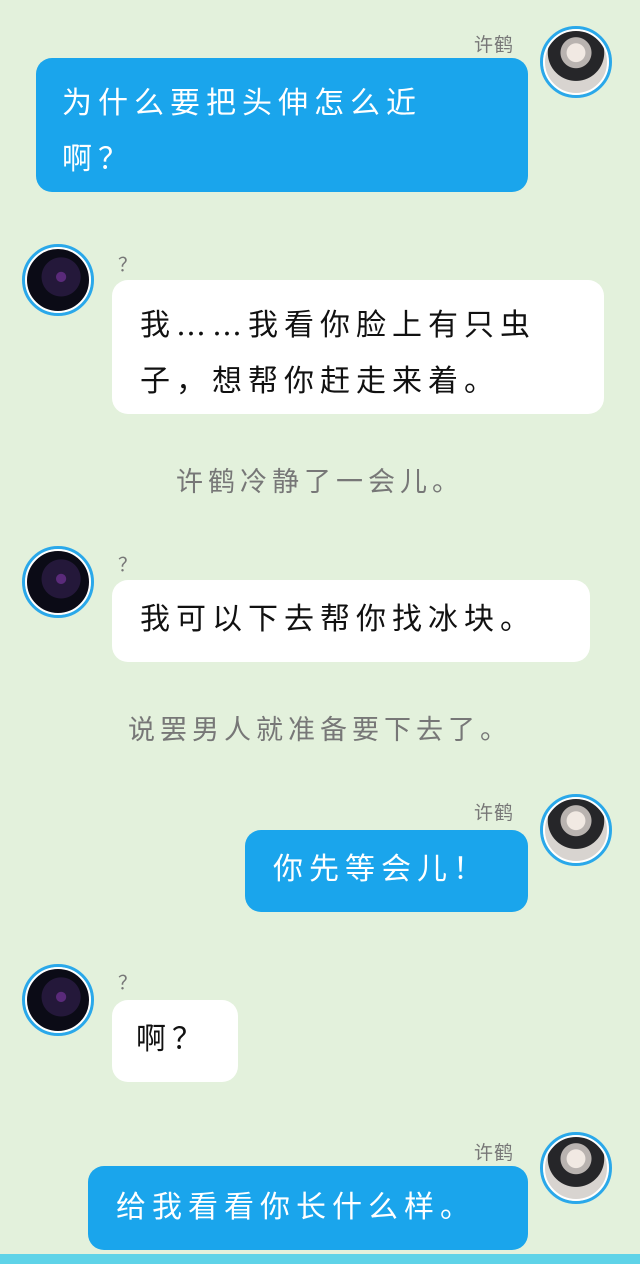 This screenshot has height=1264, width=640. Describe the element at coordinates (338, 353) in the screenshot. I see `message-text: 我……我看你脸上有只虫 子，想帮你赶走来着。` at that location.